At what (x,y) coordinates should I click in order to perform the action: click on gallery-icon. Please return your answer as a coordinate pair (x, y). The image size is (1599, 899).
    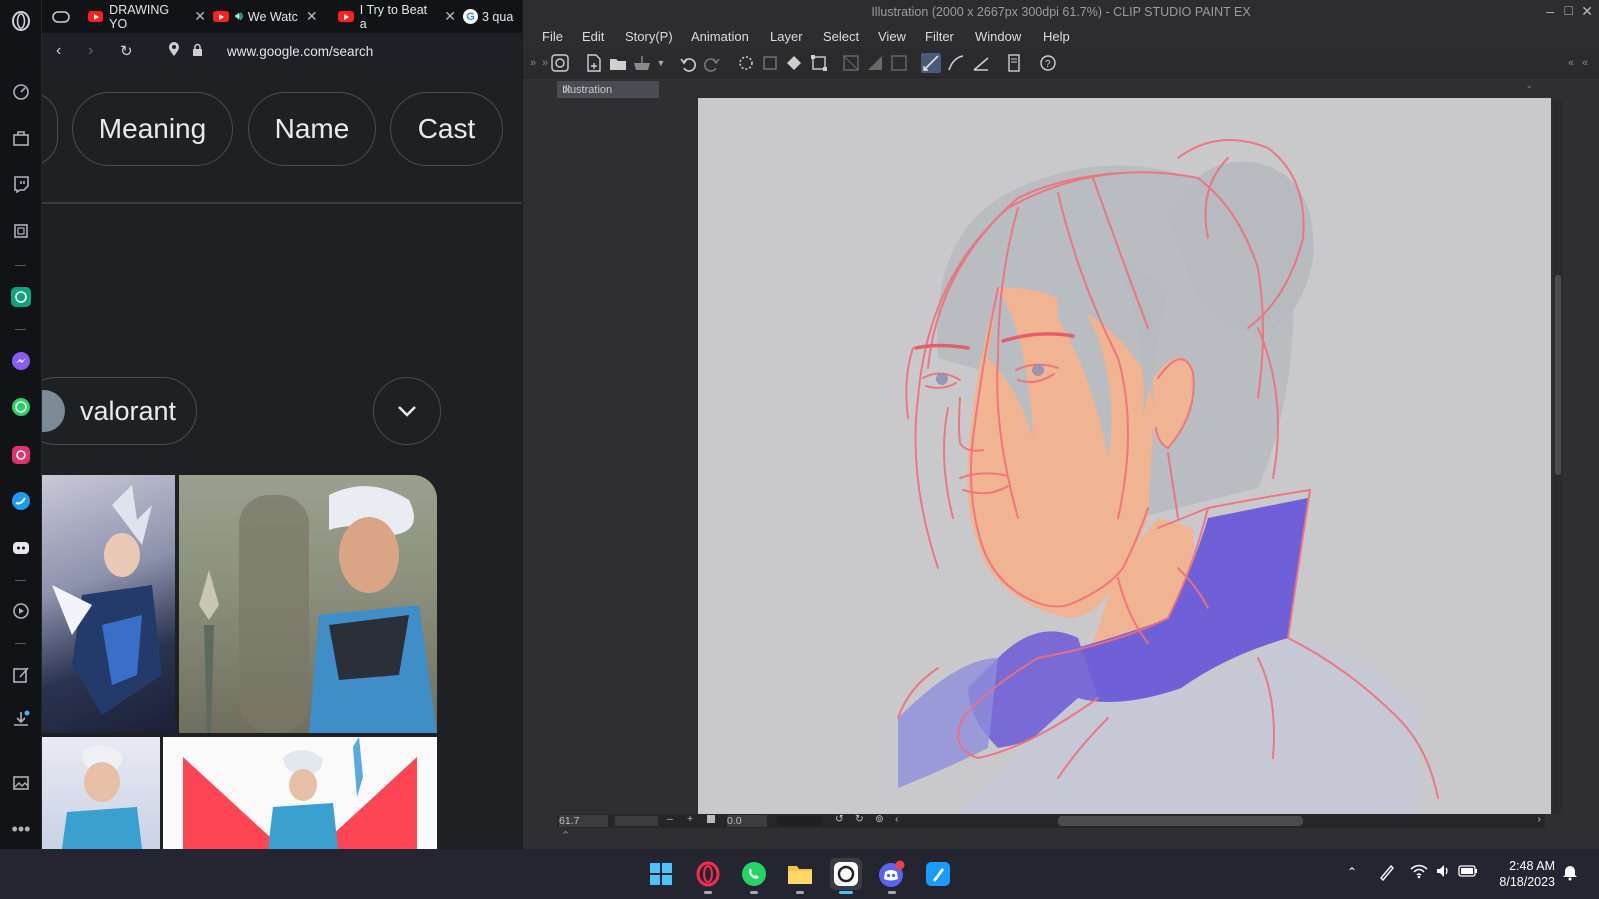
    Looking at the image, I should click on (21, 783).